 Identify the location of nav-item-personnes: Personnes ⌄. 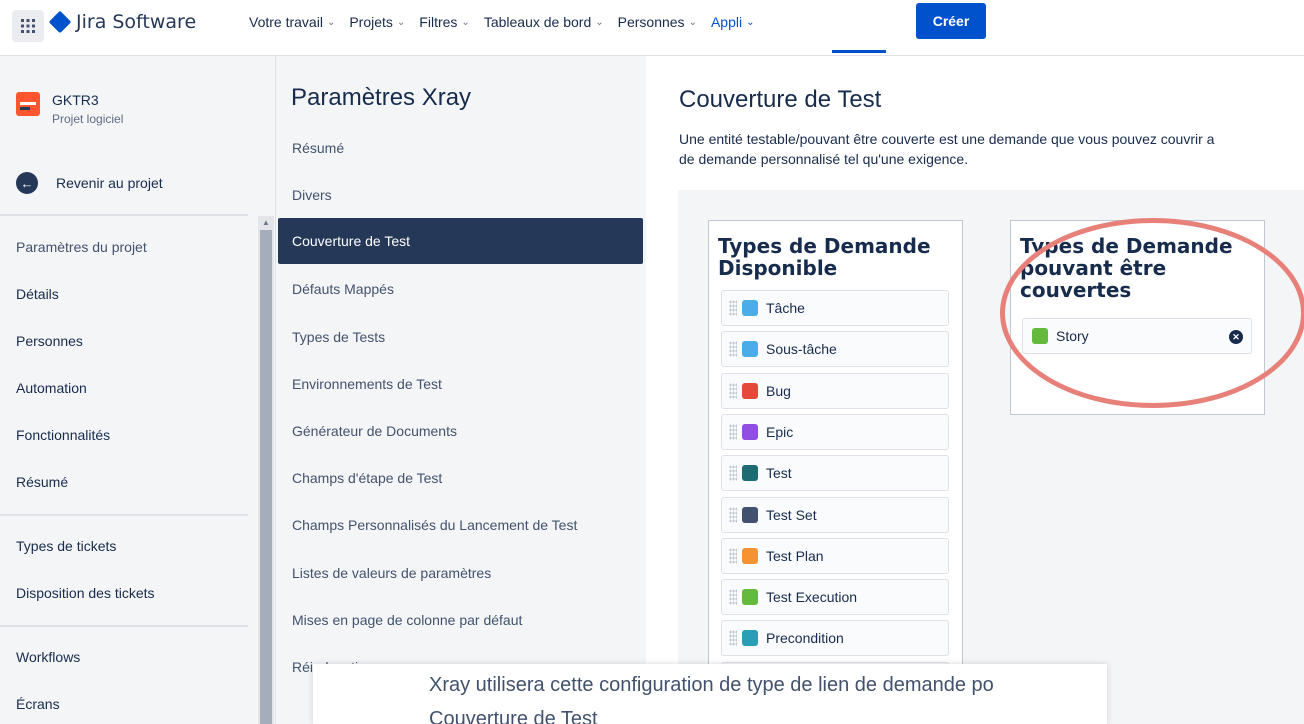
(657, 22).